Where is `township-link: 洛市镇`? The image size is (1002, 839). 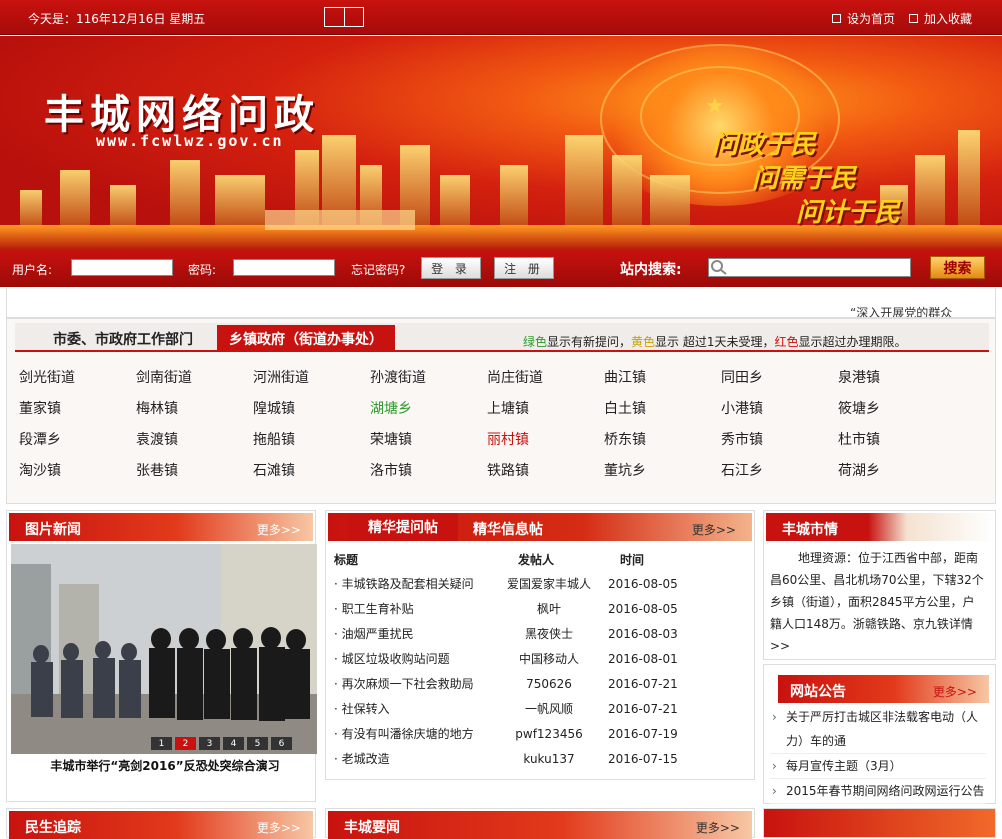 township-link: 洛市镇 is located at coordinates (428, 470).